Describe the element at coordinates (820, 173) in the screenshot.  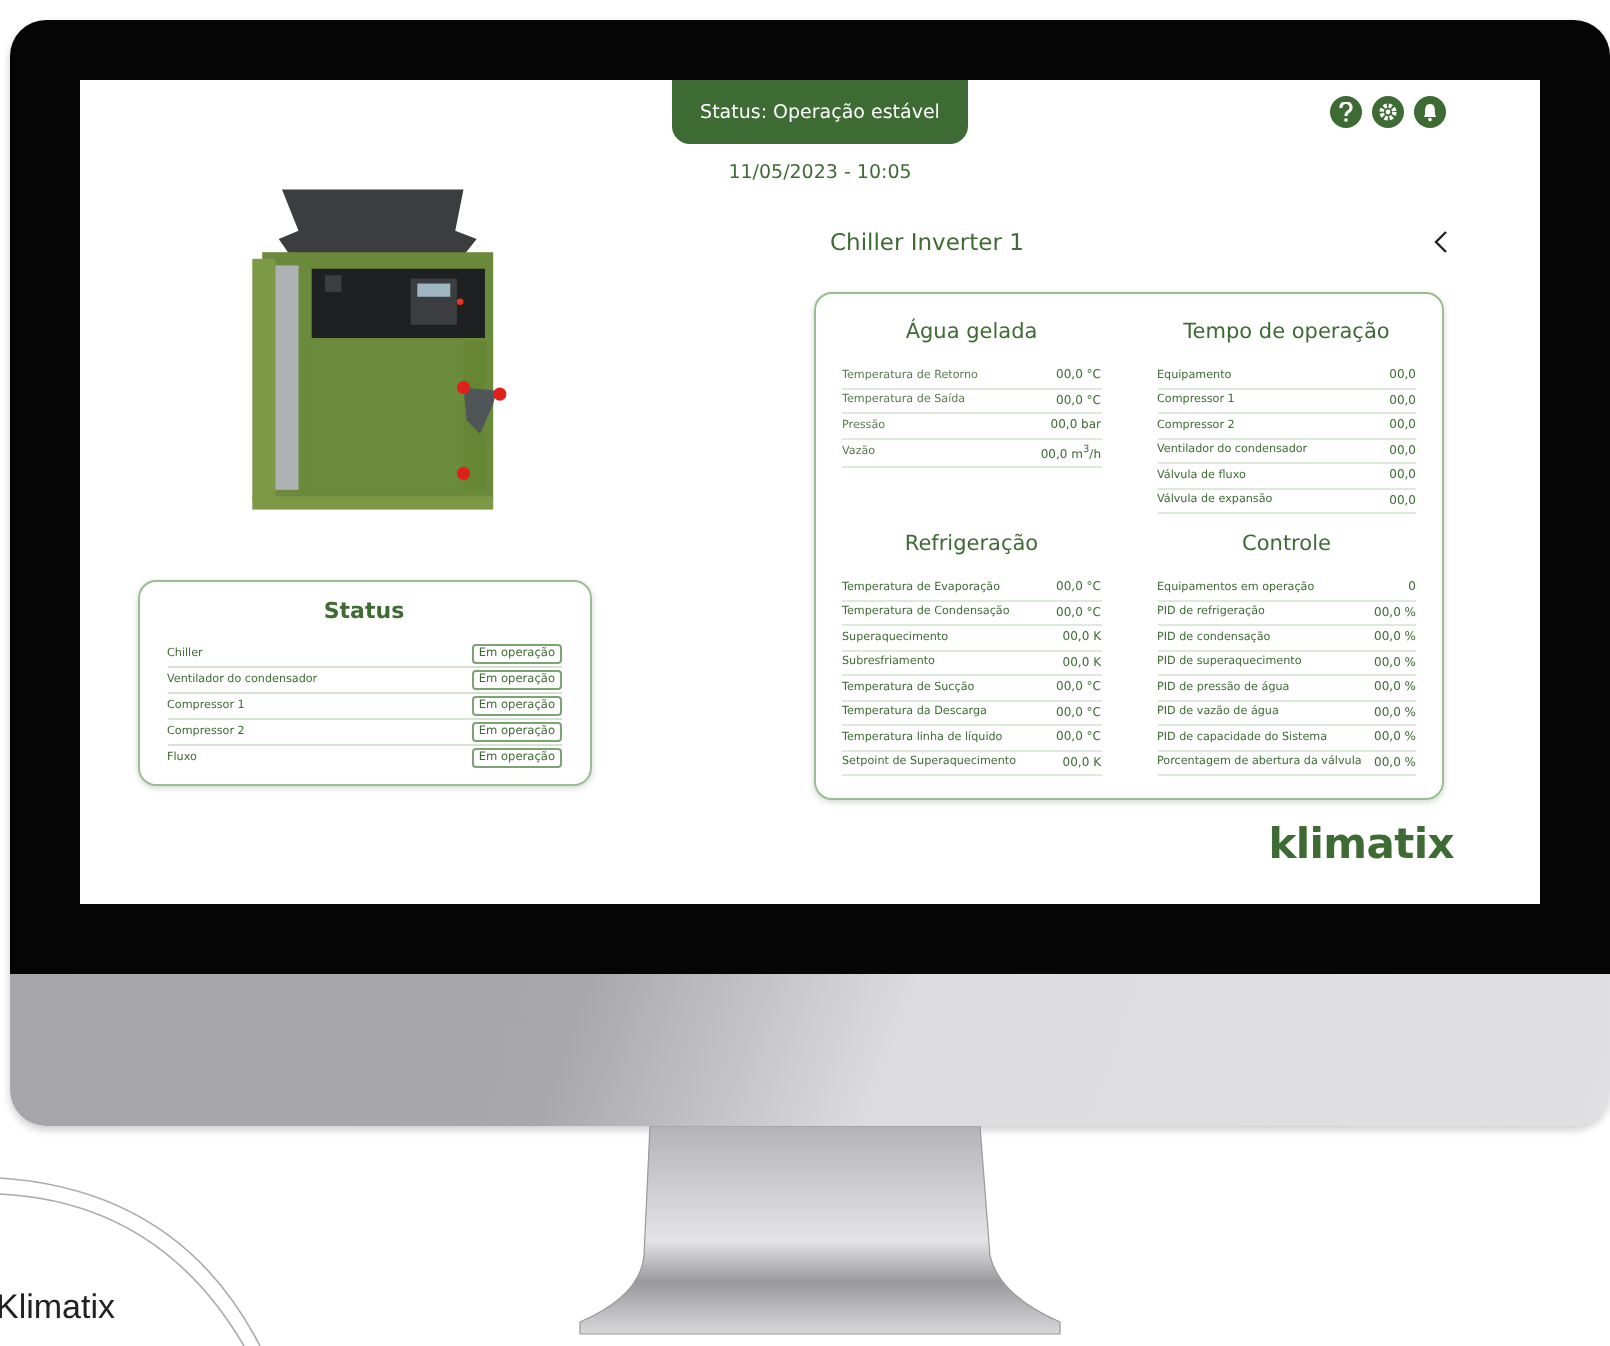
I see `date-time: 11/05/2023 - 10:05` at that location.